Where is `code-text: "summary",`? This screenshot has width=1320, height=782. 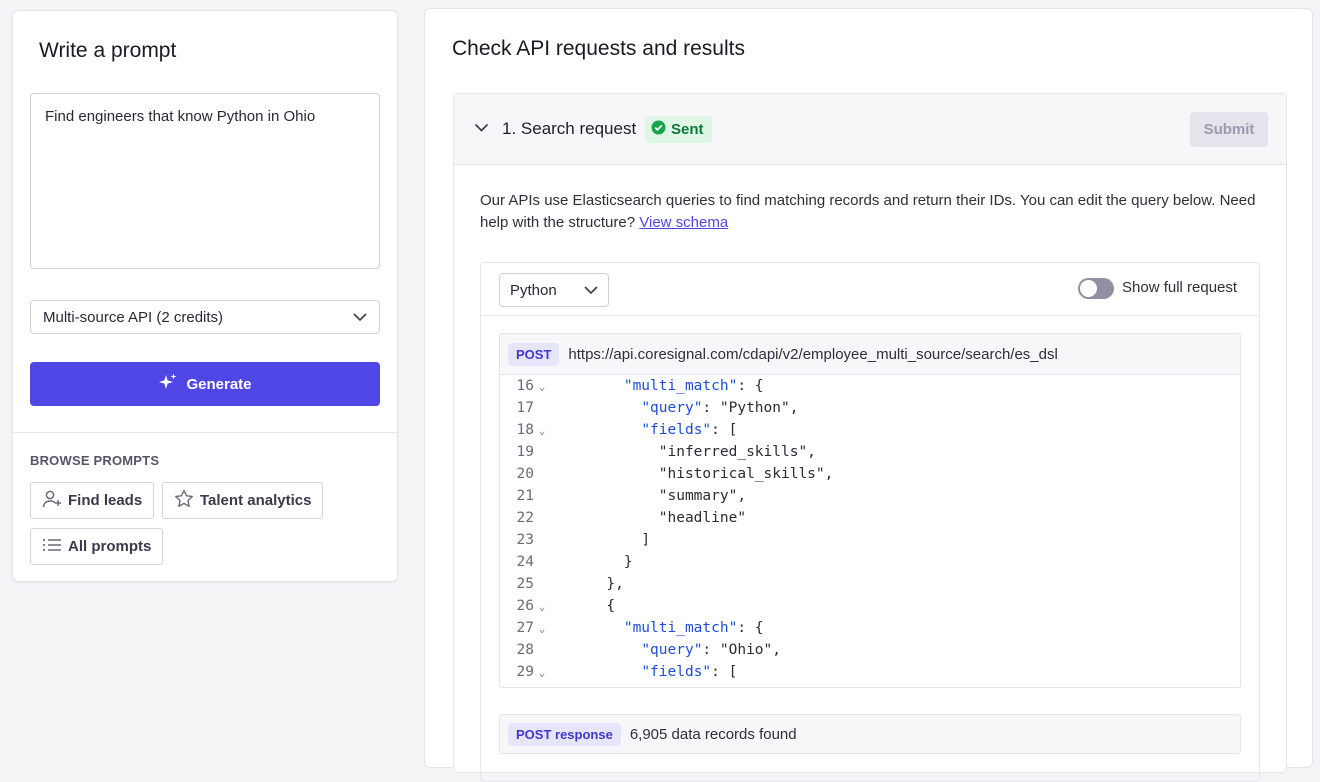
code-text: "summary", is located at coordinates (702, 496).